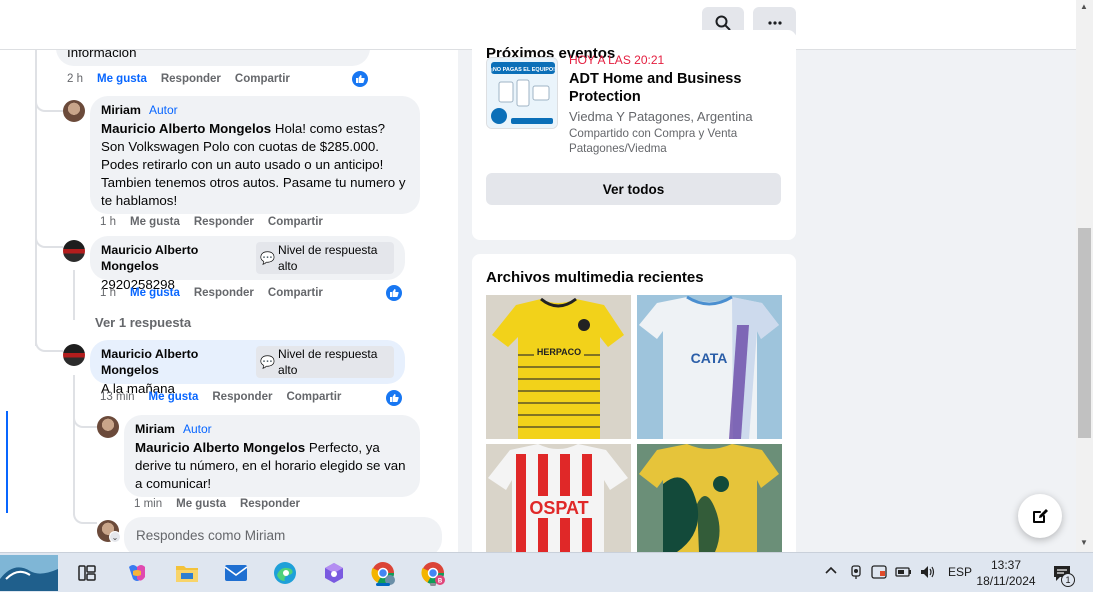 The height and width of the screenshot is (592, 1093). What do you see at coordinates (75, 79) in the screenshot?
I see `comment-time: 2 h` at bounding box center [75, 79].